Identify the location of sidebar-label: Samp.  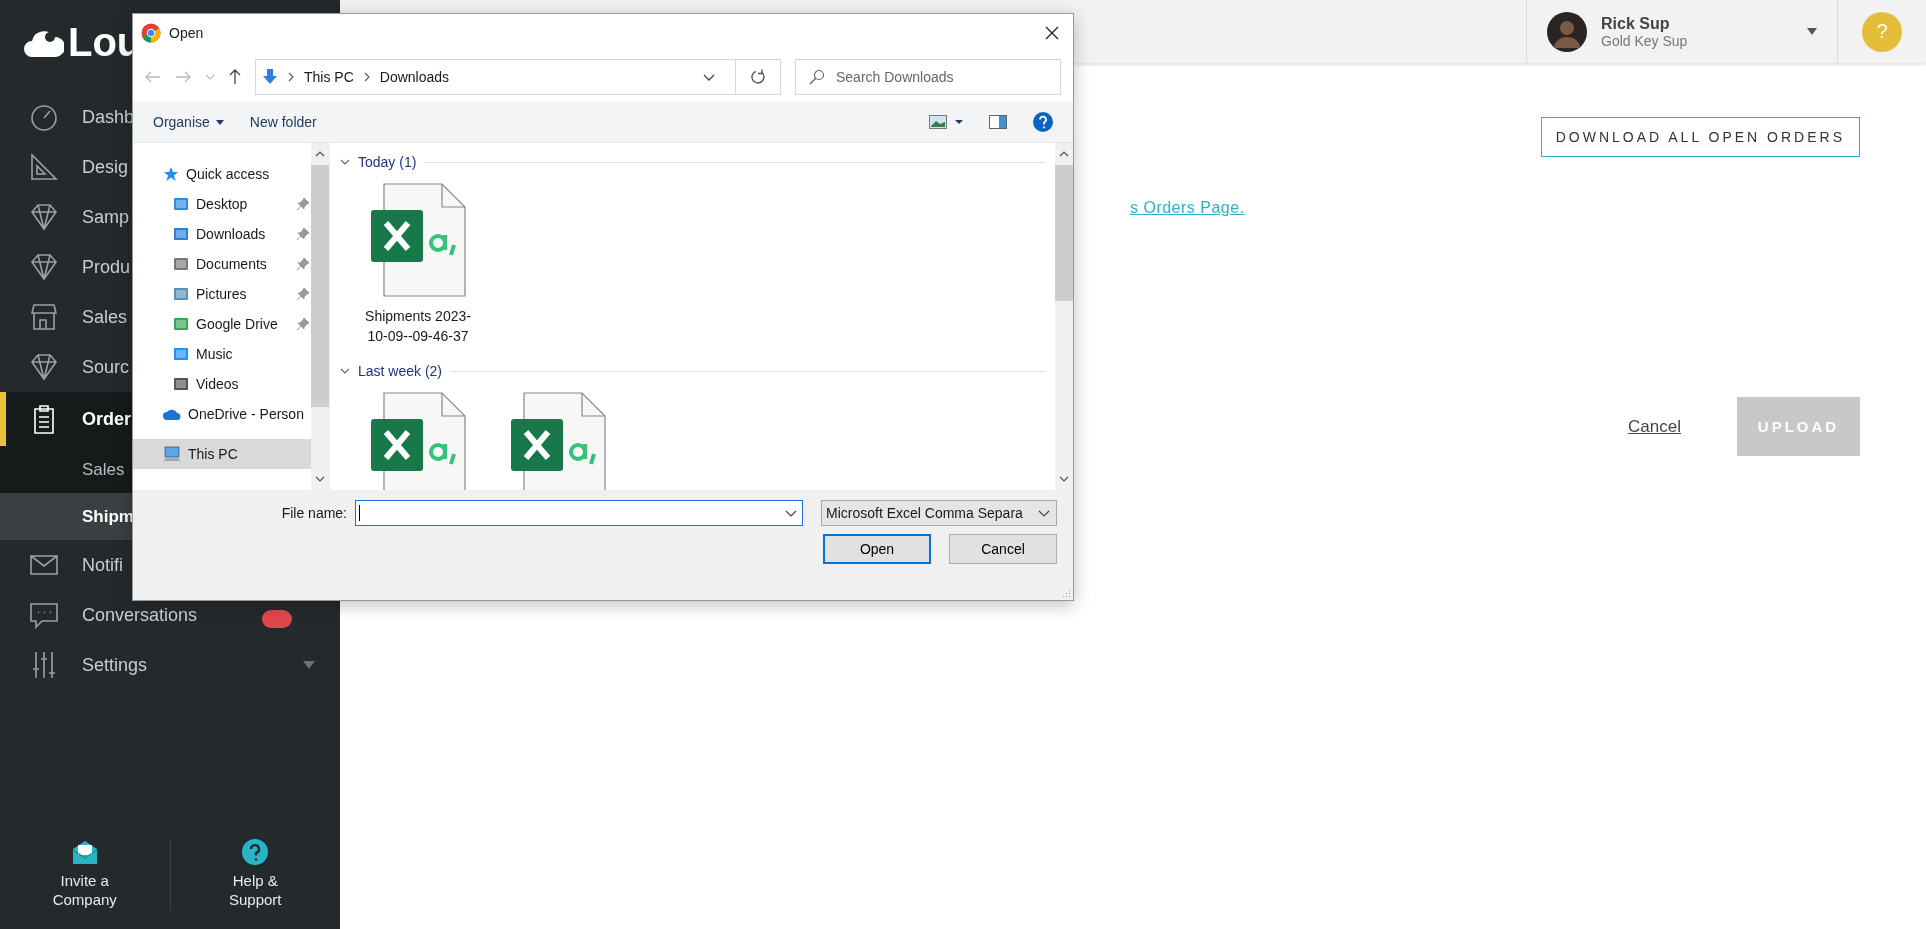
(106, 217).